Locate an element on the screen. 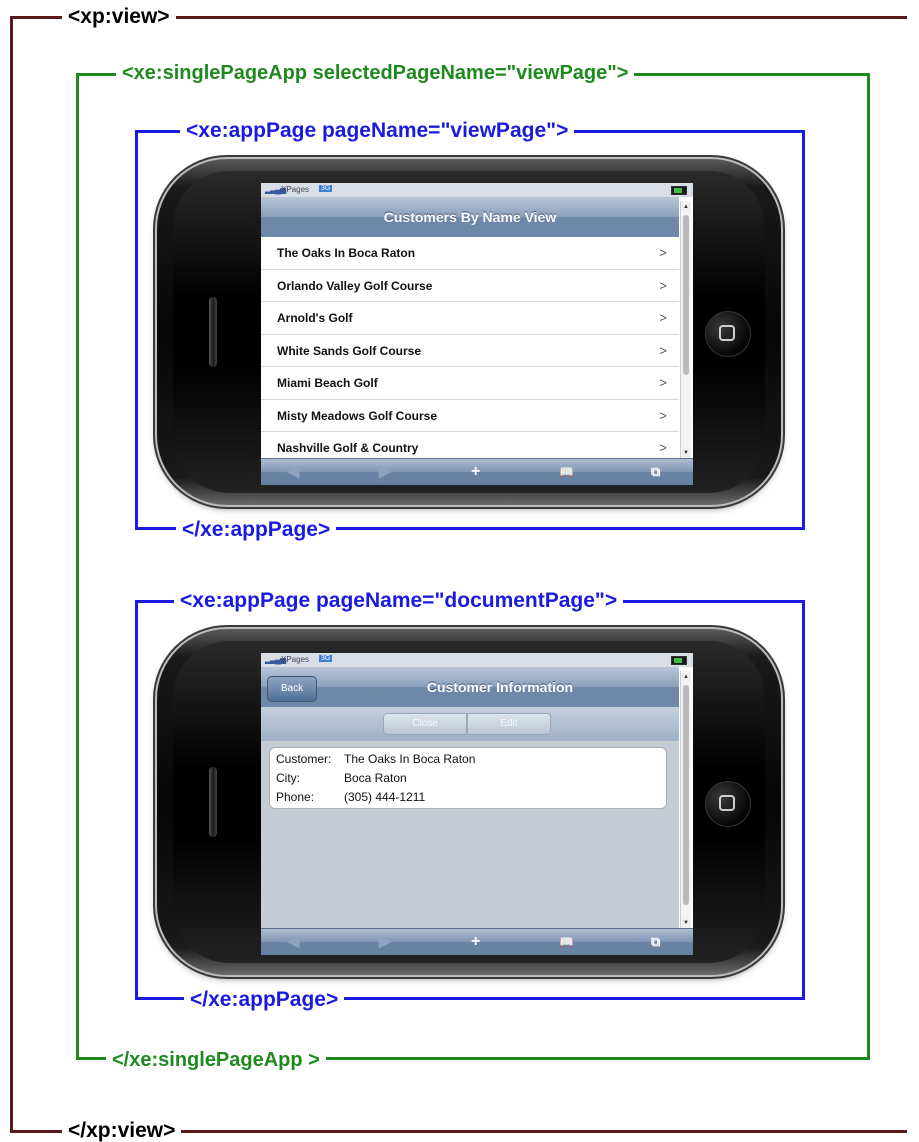  list-item: The Oaks In Boca Raton > is located at coordinates (470, 253).